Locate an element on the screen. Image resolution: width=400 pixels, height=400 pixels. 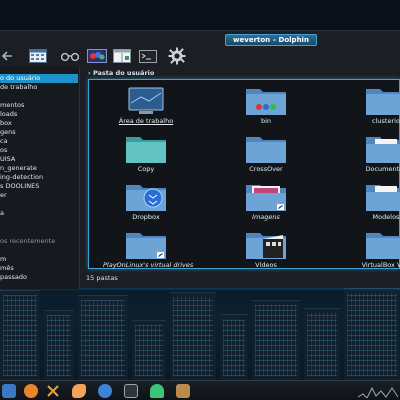
sidebar-section-recent: os recentemente is located at coordinates (28, 241).